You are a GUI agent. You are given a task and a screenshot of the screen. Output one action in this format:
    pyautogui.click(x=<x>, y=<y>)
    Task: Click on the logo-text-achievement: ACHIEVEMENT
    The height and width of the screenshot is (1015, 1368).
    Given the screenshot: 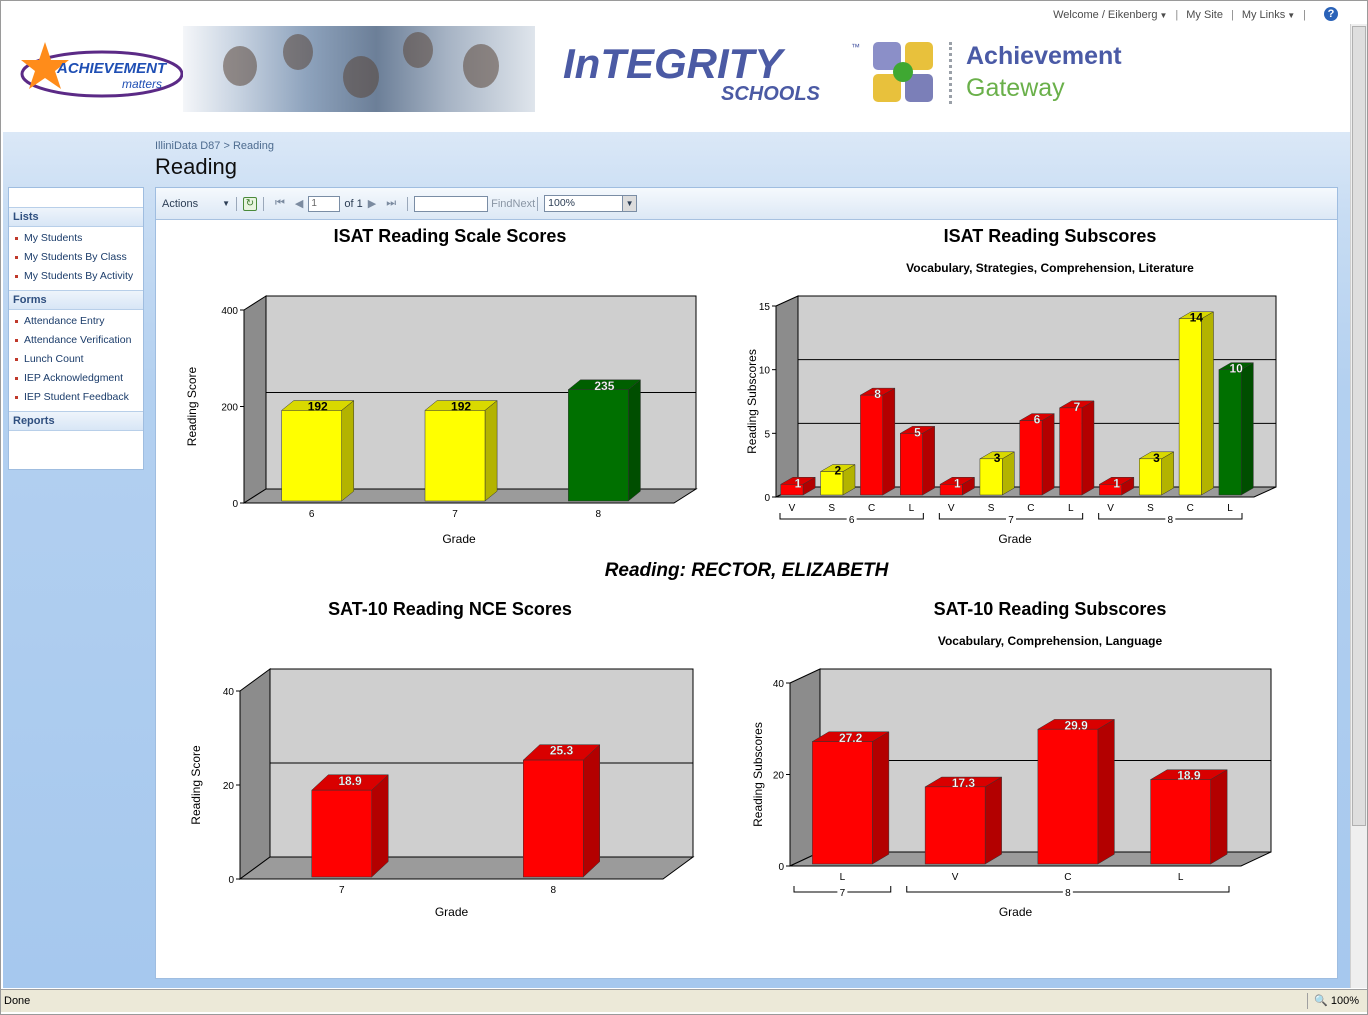 What is the action you would take?
    pyautogui.click(x=112, y=68)
    